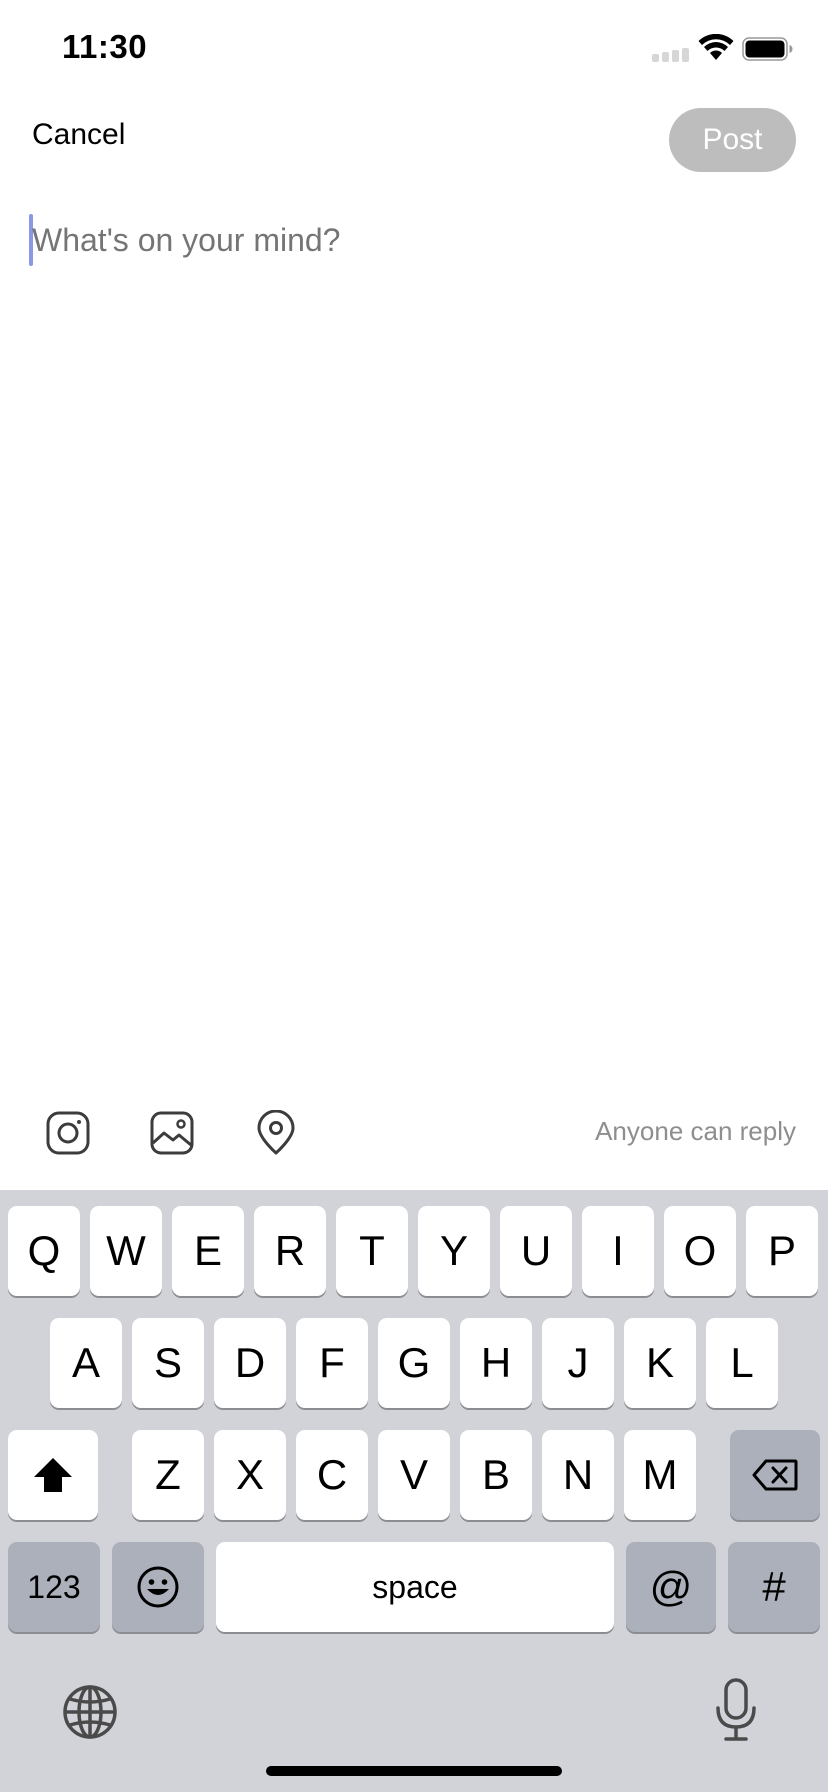 The height and width of the screenshot is (1792, 828). What do you see at coordinates (618, 1251) in the screenshot?
I see `key-i: I` at bounding box center [618, 1251].